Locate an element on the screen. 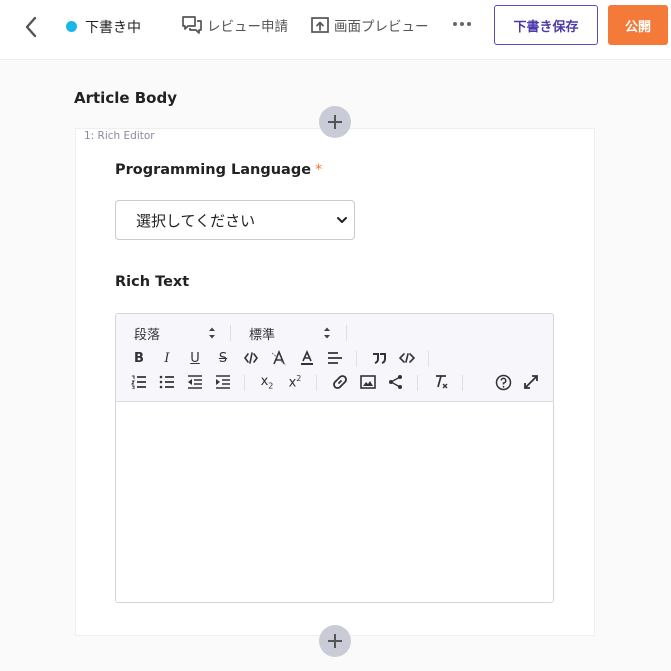 The image size is (671, 671). status-dot is located at coordinates (71, 26).